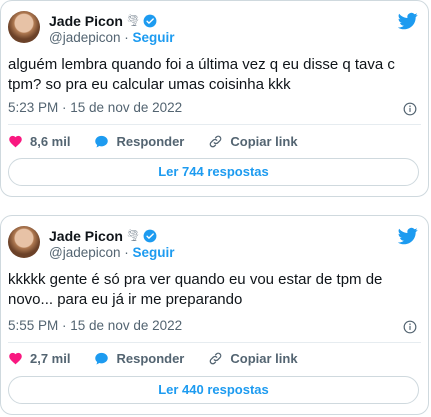 The width and height of the screenshot is (431, 417). Describe the element at coordinates (95, 107) in the screenshot. I see `tweet-timestamp: 5:23 PM · 15 de nov de 2022` at that location.